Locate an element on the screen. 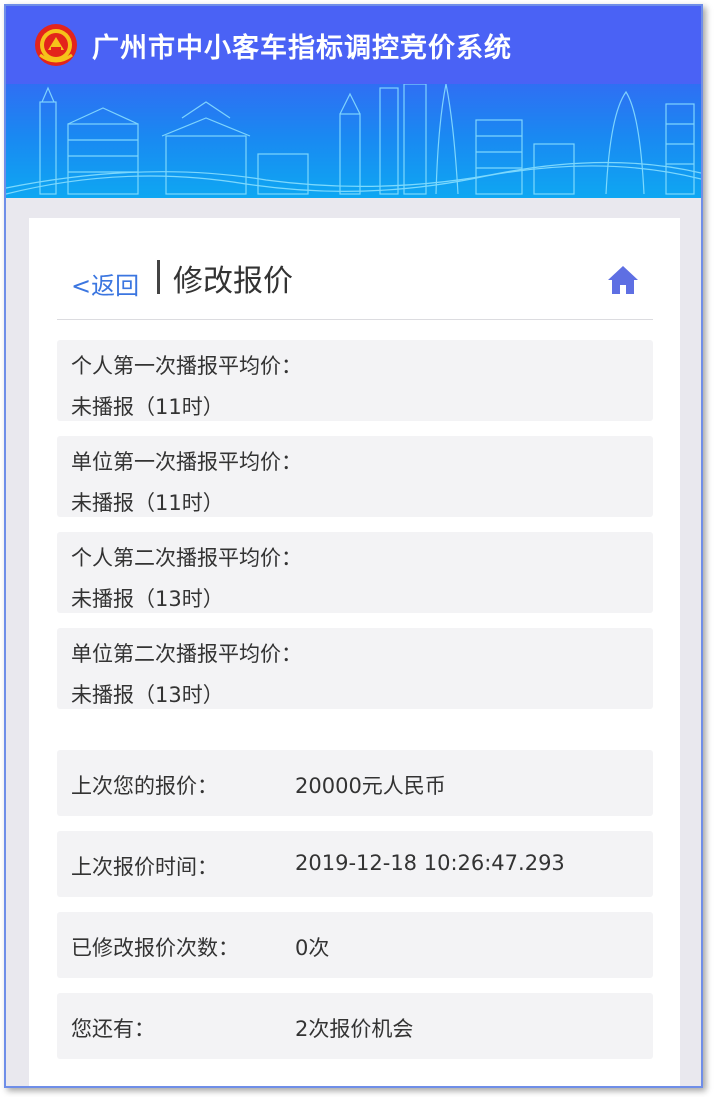 The image size is (714, 1097). last-bid-price-row: 上次您的报价： 20000元人民币 is located at coordinates (355, 783).